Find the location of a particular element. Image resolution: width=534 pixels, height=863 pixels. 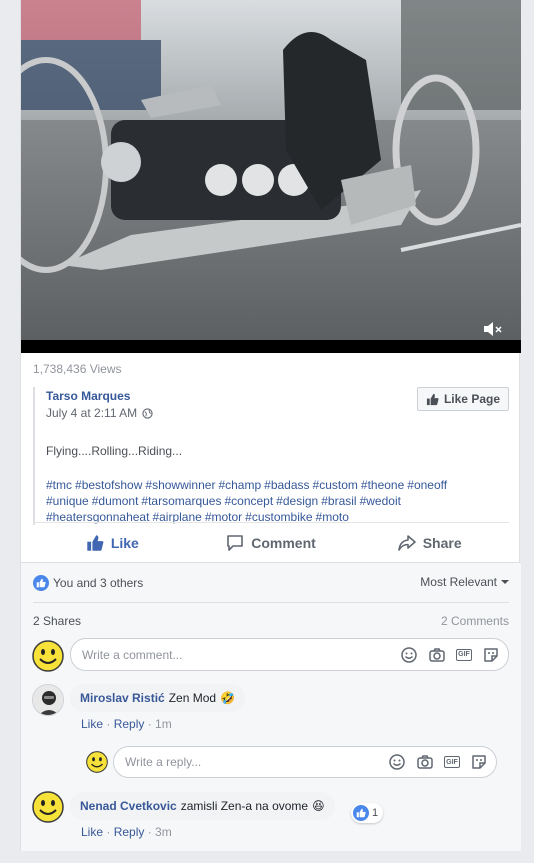

commenter-name: Nenad Cvetkovic is located at coordinates (128, 806).